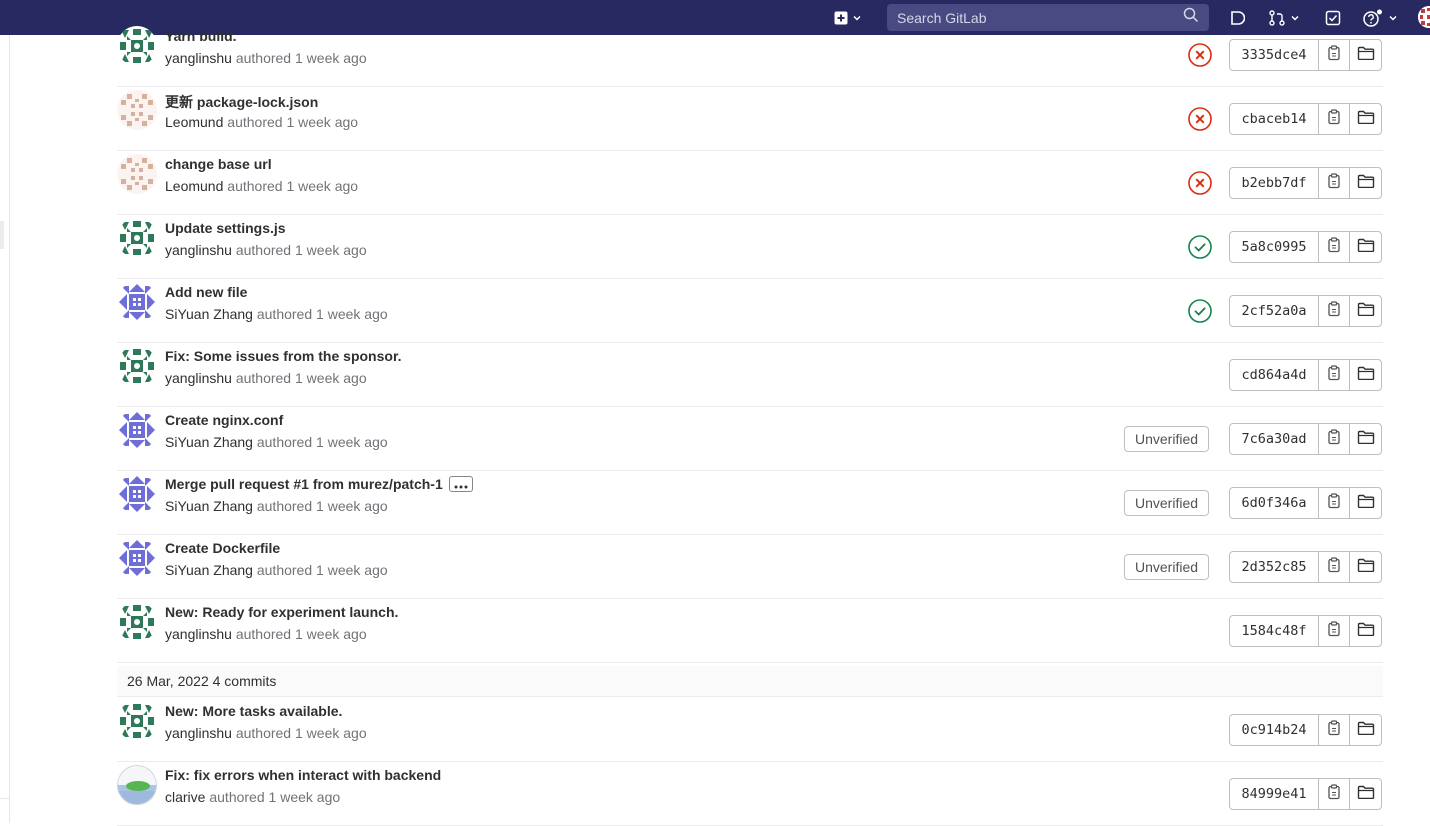 This screenshot has width=1430, height=826. What do you see at coordinates (1274, 439) in the screenshot?
I see `commit-sha-link: 7c6a30ad` at bounding box center [1274, 439].